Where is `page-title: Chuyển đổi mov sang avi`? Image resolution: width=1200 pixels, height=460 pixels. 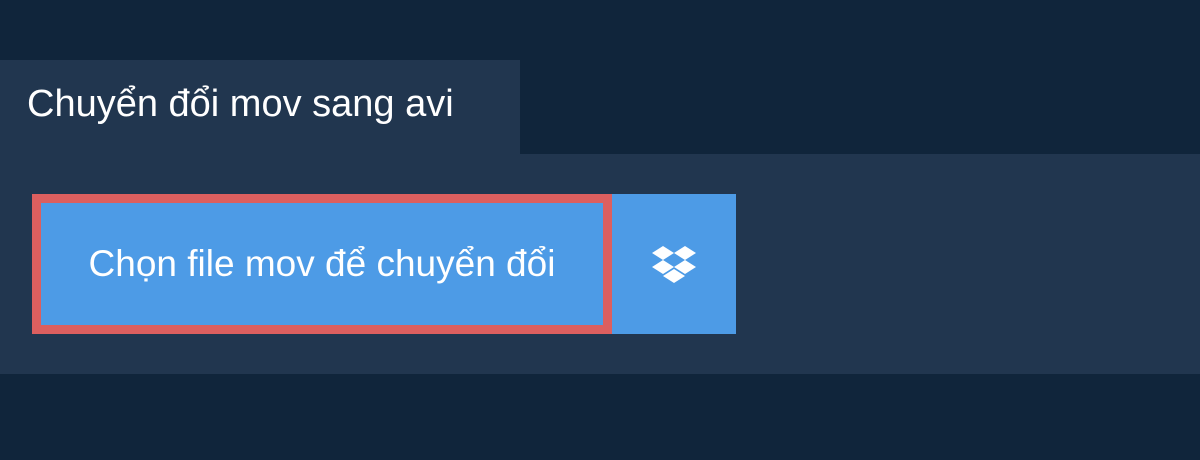 page-title: Chuyển đổi mov sang avi is located at coordinates (240, 104).